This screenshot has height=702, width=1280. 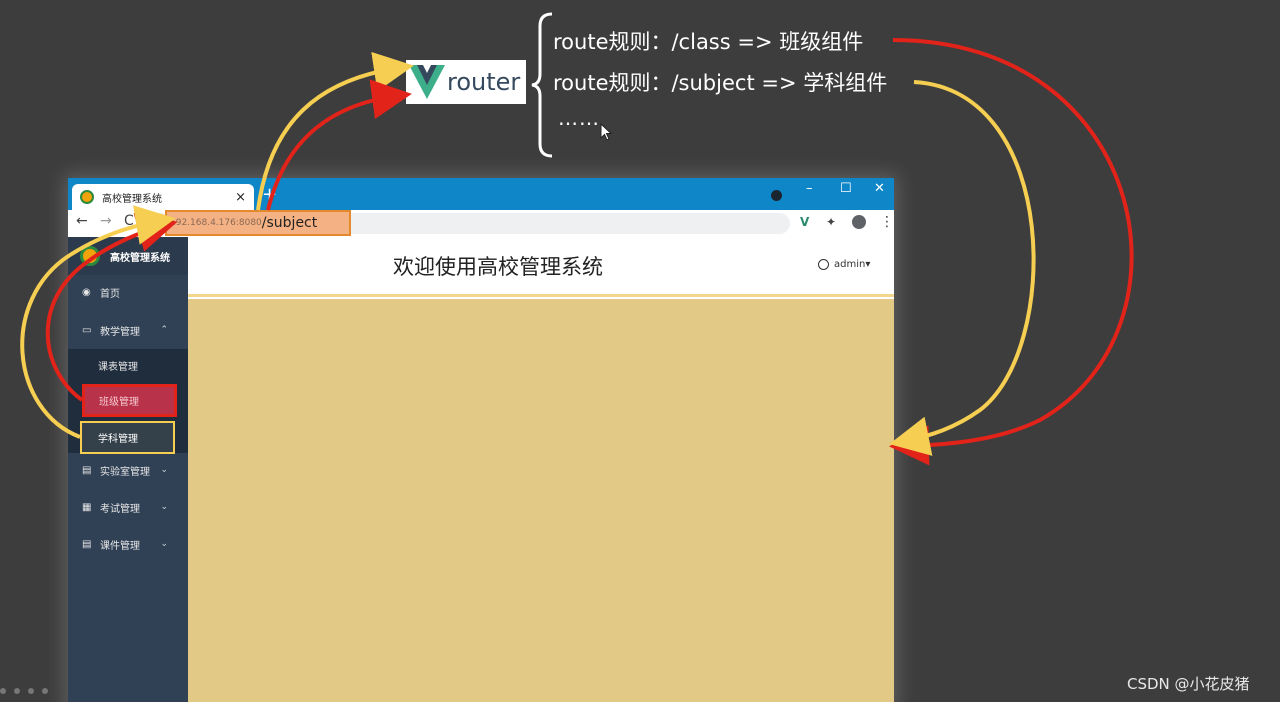 What do you see at coordinates (120, 546) in the screenshot?
I see `sidebar-item-label: 课件管理` at bounding box center [120, 546].